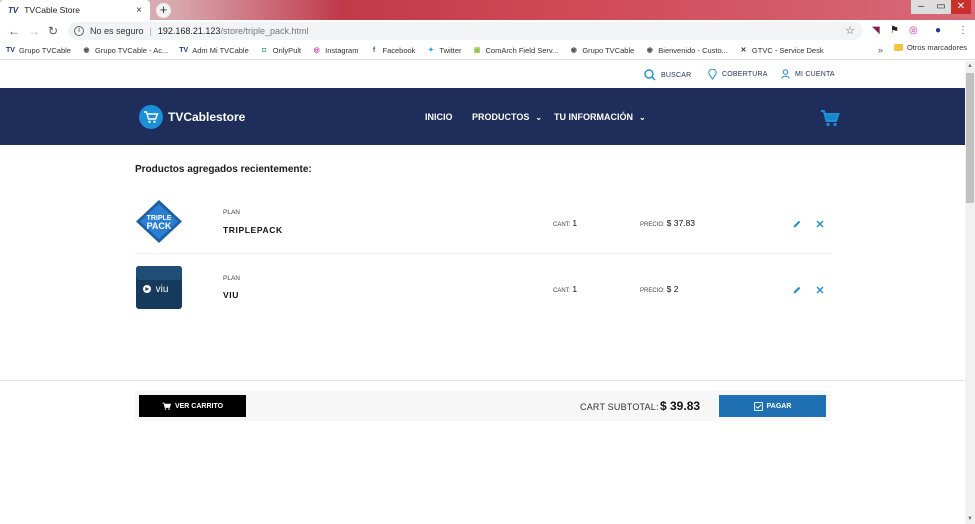 This screenshot has height=524, width=975. Describe the element at coordinates (10, 50) in the screenshot. I see `bookmark-favicon-icon: TV` at that location.